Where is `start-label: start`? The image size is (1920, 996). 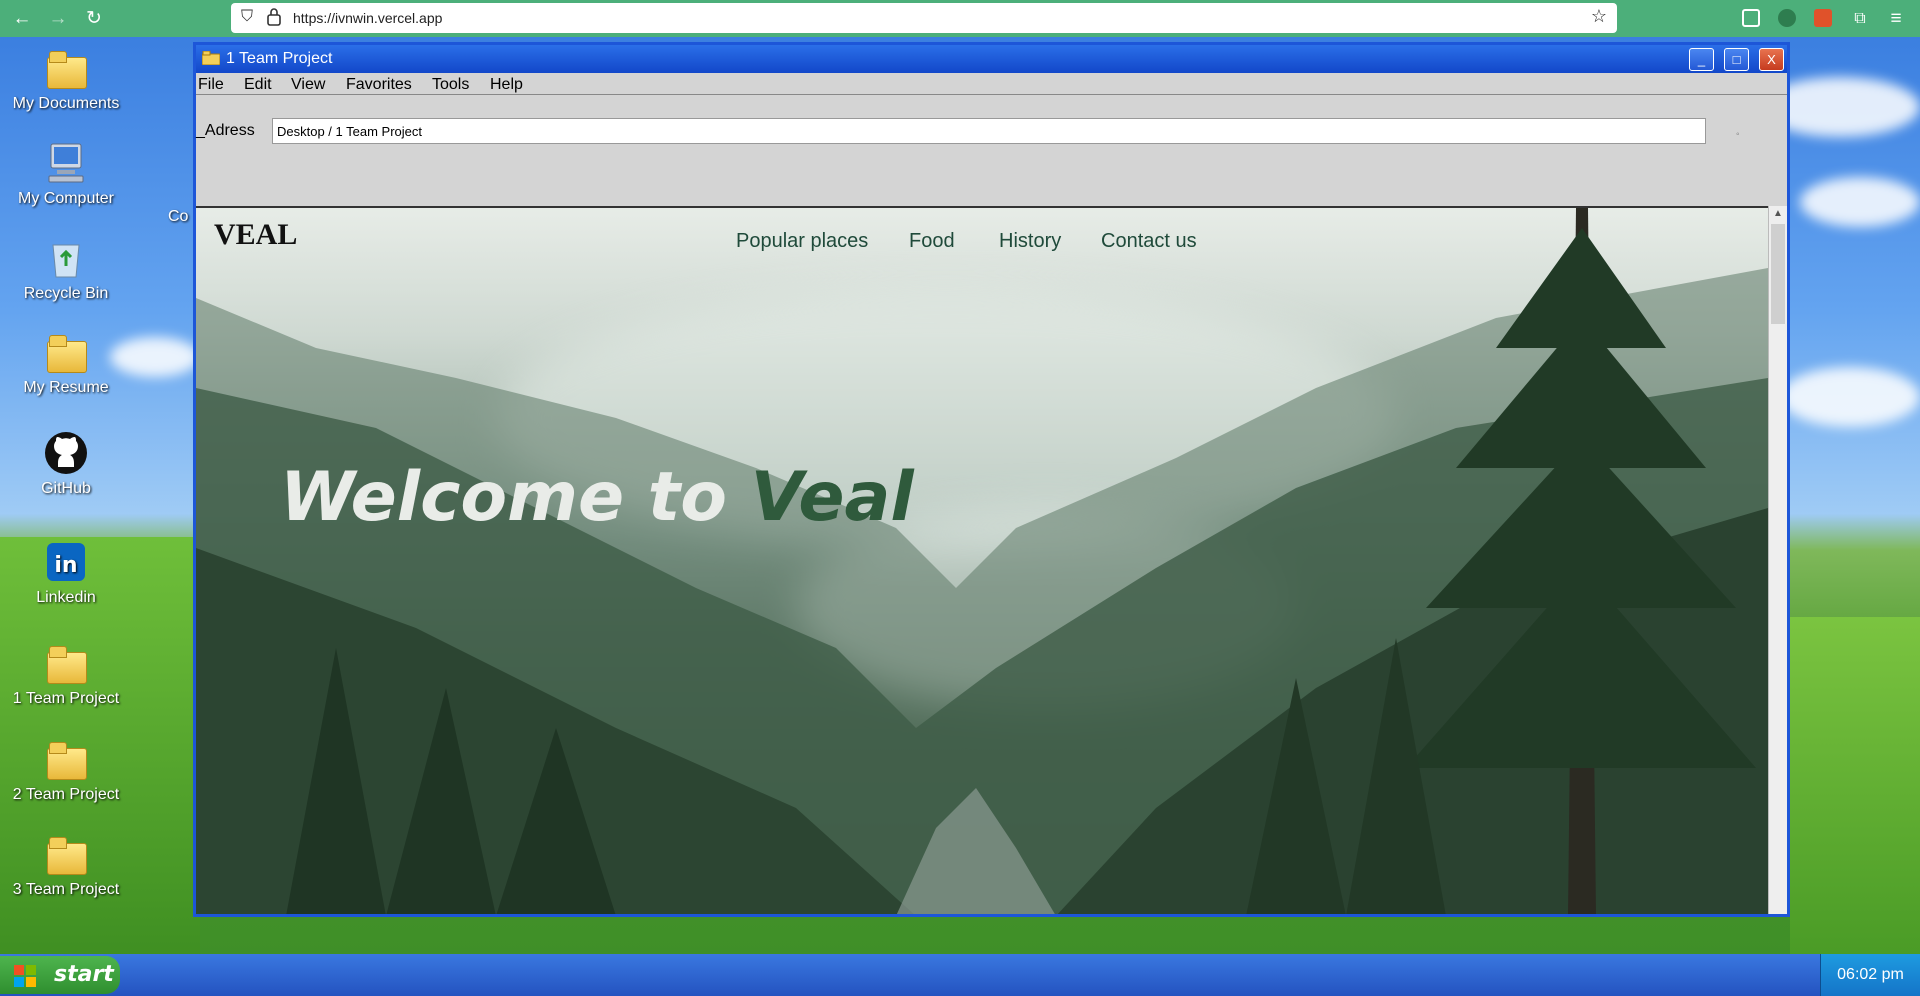
start-label: start is located at coordinates (84, 974).